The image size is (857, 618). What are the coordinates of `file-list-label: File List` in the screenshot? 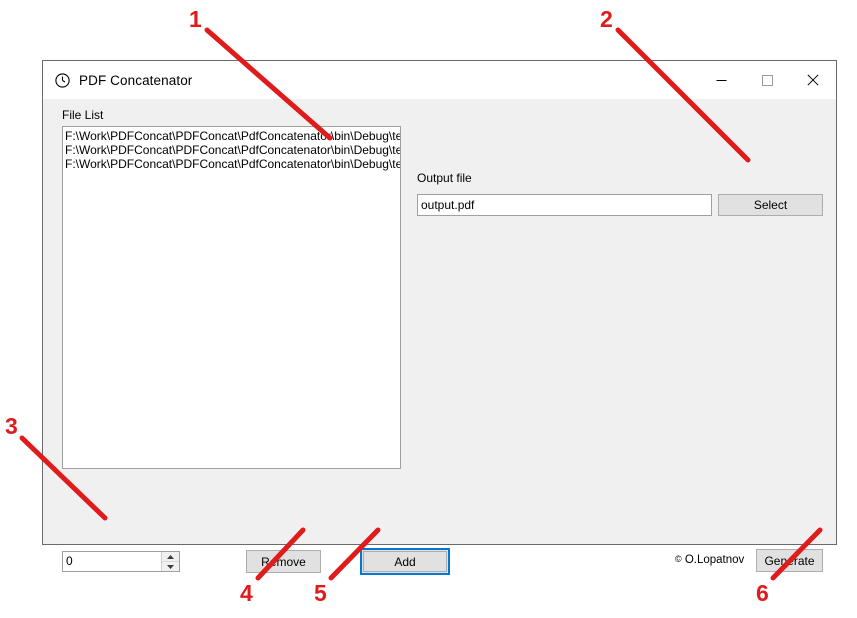 It's located at (83, 115).